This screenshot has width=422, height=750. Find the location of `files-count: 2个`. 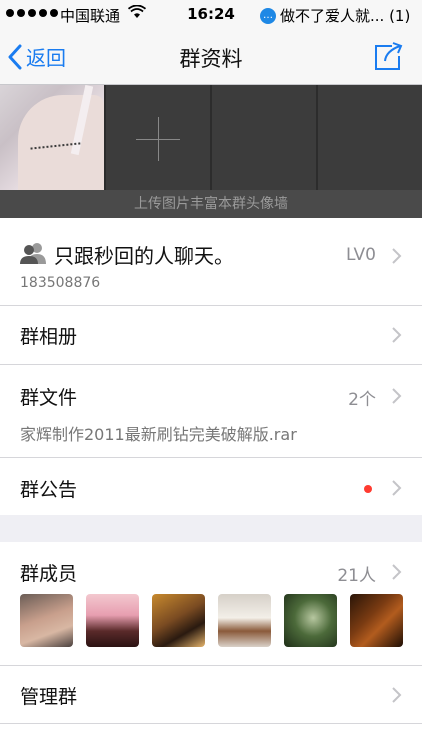

files-count: 2个 is located at coordinates (362, 400).